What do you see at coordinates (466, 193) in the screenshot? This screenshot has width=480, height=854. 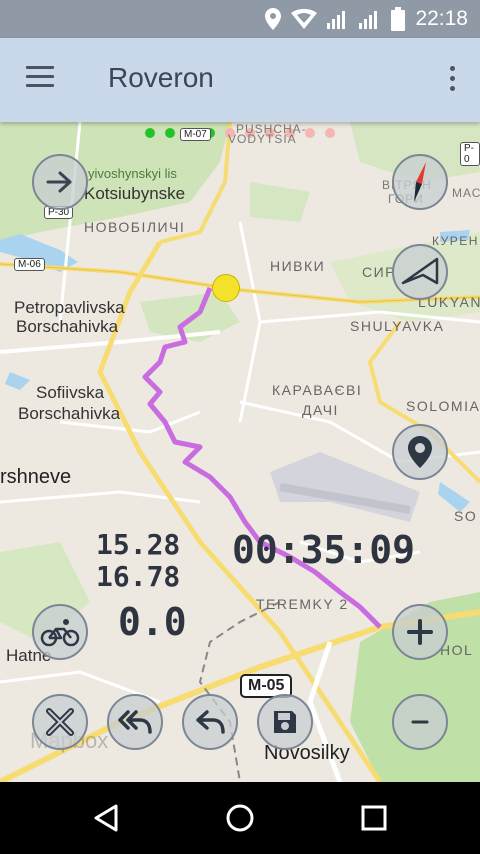 I see `map-label-mas: МАС` at bounding box center [466, 193].